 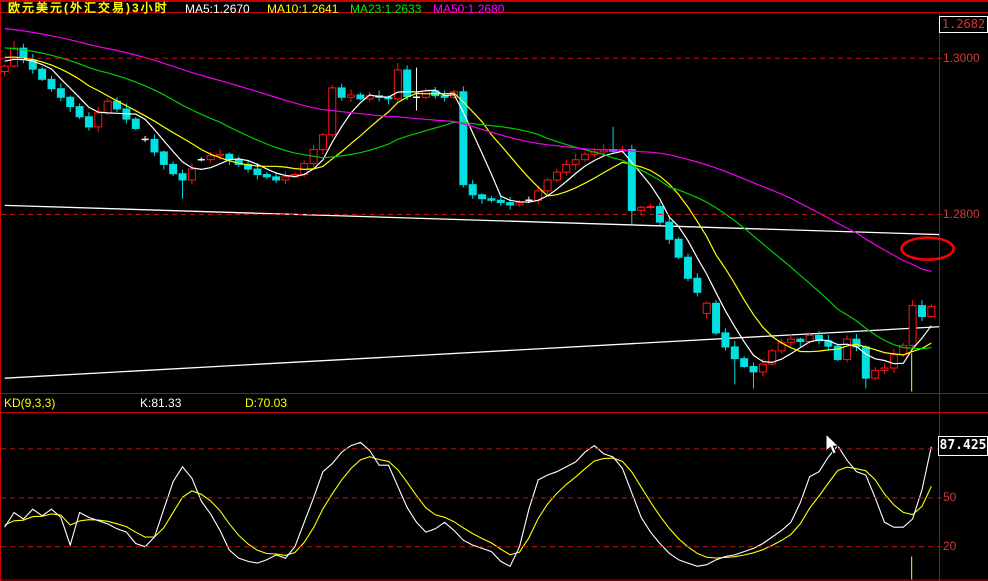 What do you see at coordinates (469, 9) in the screenshot?
I see `ma50-value-label: MA50:1.2680` at bounding box center [469, 9].